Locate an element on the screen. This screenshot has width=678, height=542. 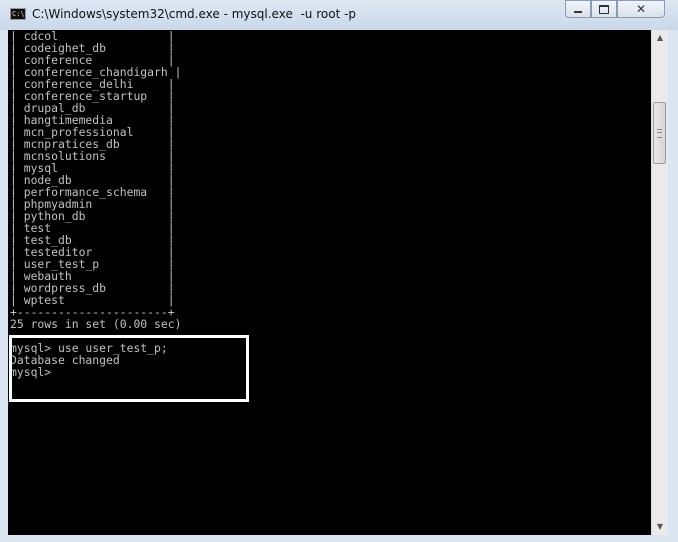
maximize-icon is located at coordinates (604, 9).